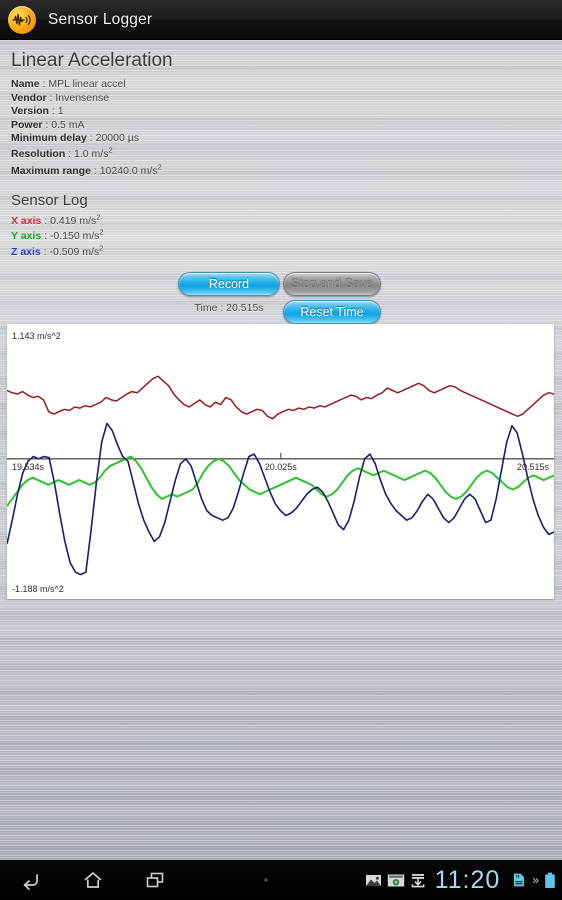 The height and width of the screenshot is (900, 562). Describe the element at coordinates (68, 124) in the screenshot. I see `metadata-value: 0.5 mA` at that location.